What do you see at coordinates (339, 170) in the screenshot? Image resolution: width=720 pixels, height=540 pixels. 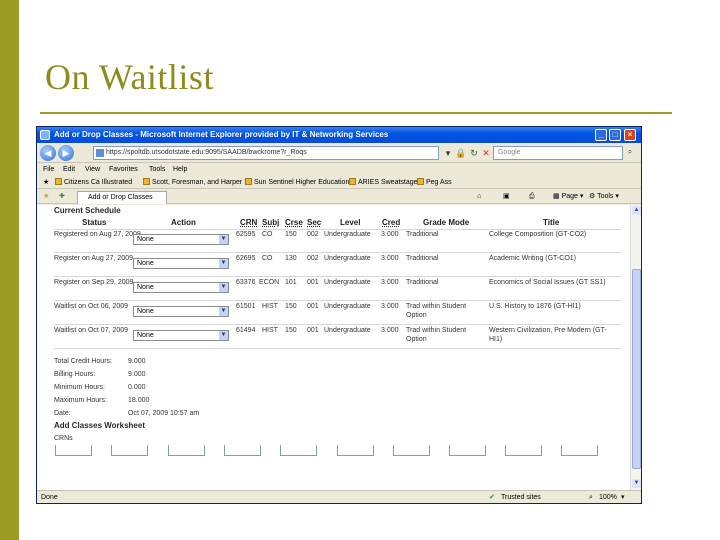 I see `menu-bar: File Edit View Favorites Tools Help` at bounding box center [339, 170].